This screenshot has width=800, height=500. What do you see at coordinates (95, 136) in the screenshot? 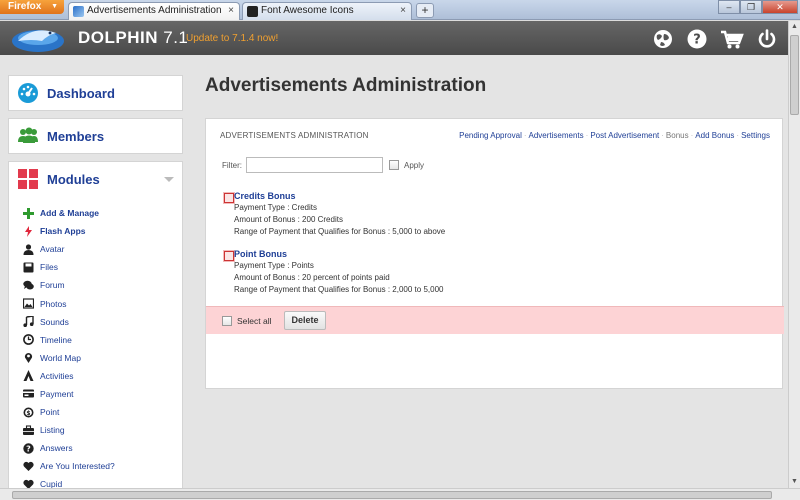
I see `sidebar-item-members: Members` at bounding box center [95, 136].